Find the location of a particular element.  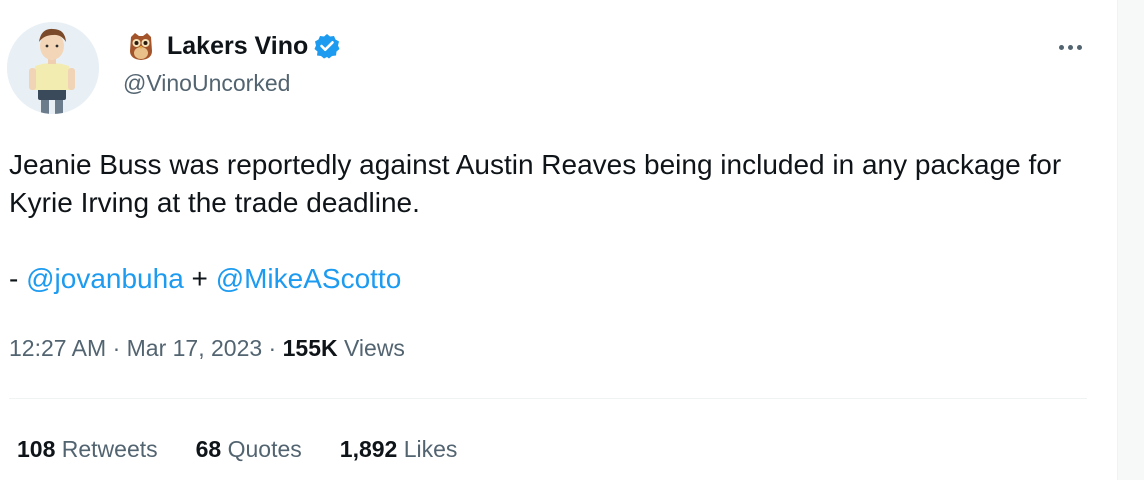

verified-badge-icon is located at coordinates (327, 46).